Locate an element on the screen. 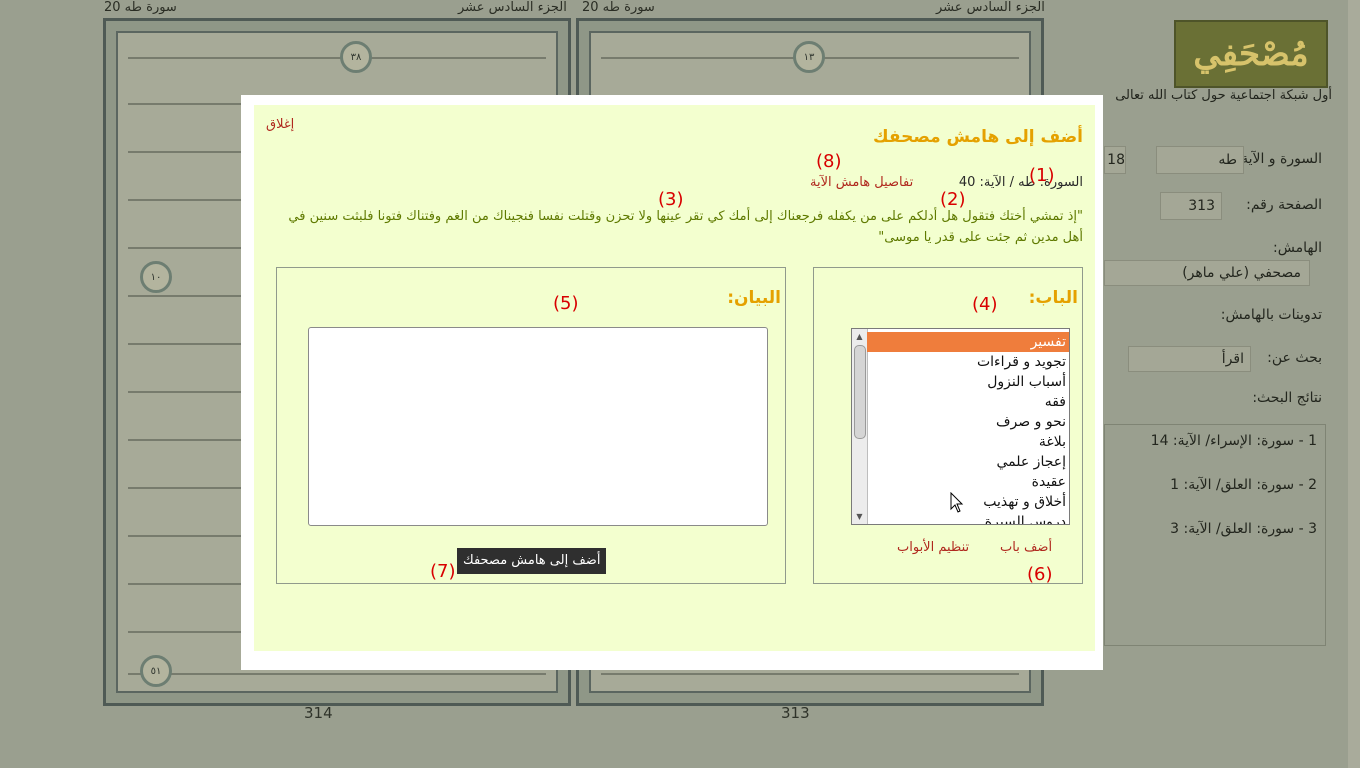 Image resolution: width=1360 pixels, height=768 pixels. category-option: تفسير is located at coordinates (968, 342).